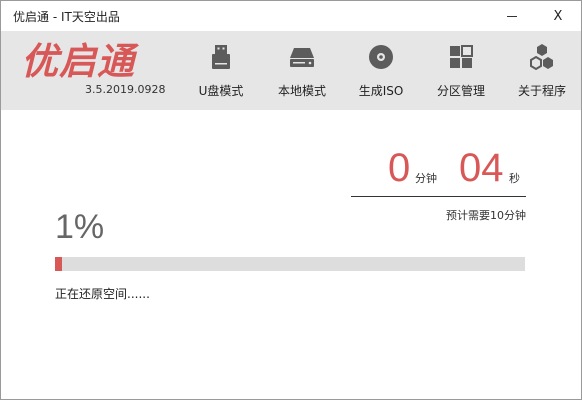 The height and width of the screenshot is (400, 582). Describe the element at coordinates (381, 57) in the screenshot. I see `disc-icon` at that location.